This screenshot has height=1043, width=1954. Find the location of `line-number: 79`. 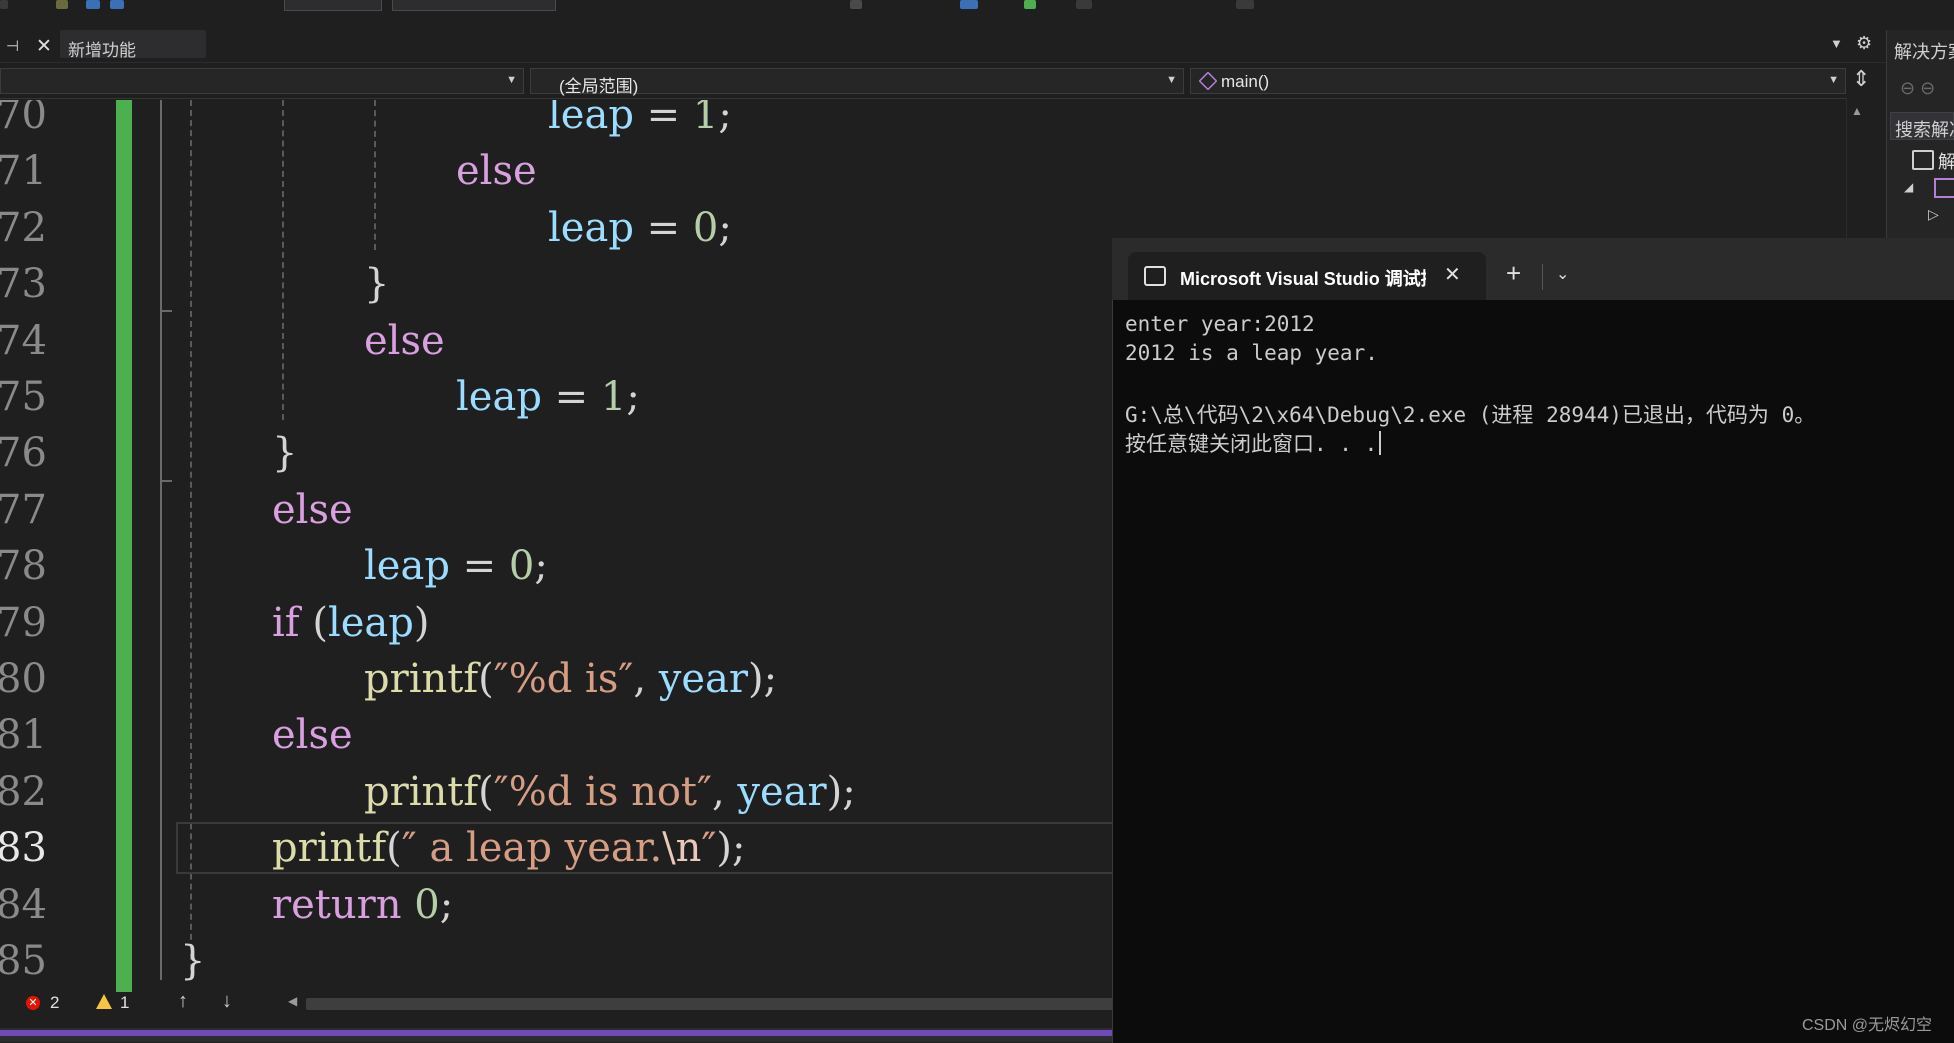

line-number: 79 is located at coordinates (23, 622).